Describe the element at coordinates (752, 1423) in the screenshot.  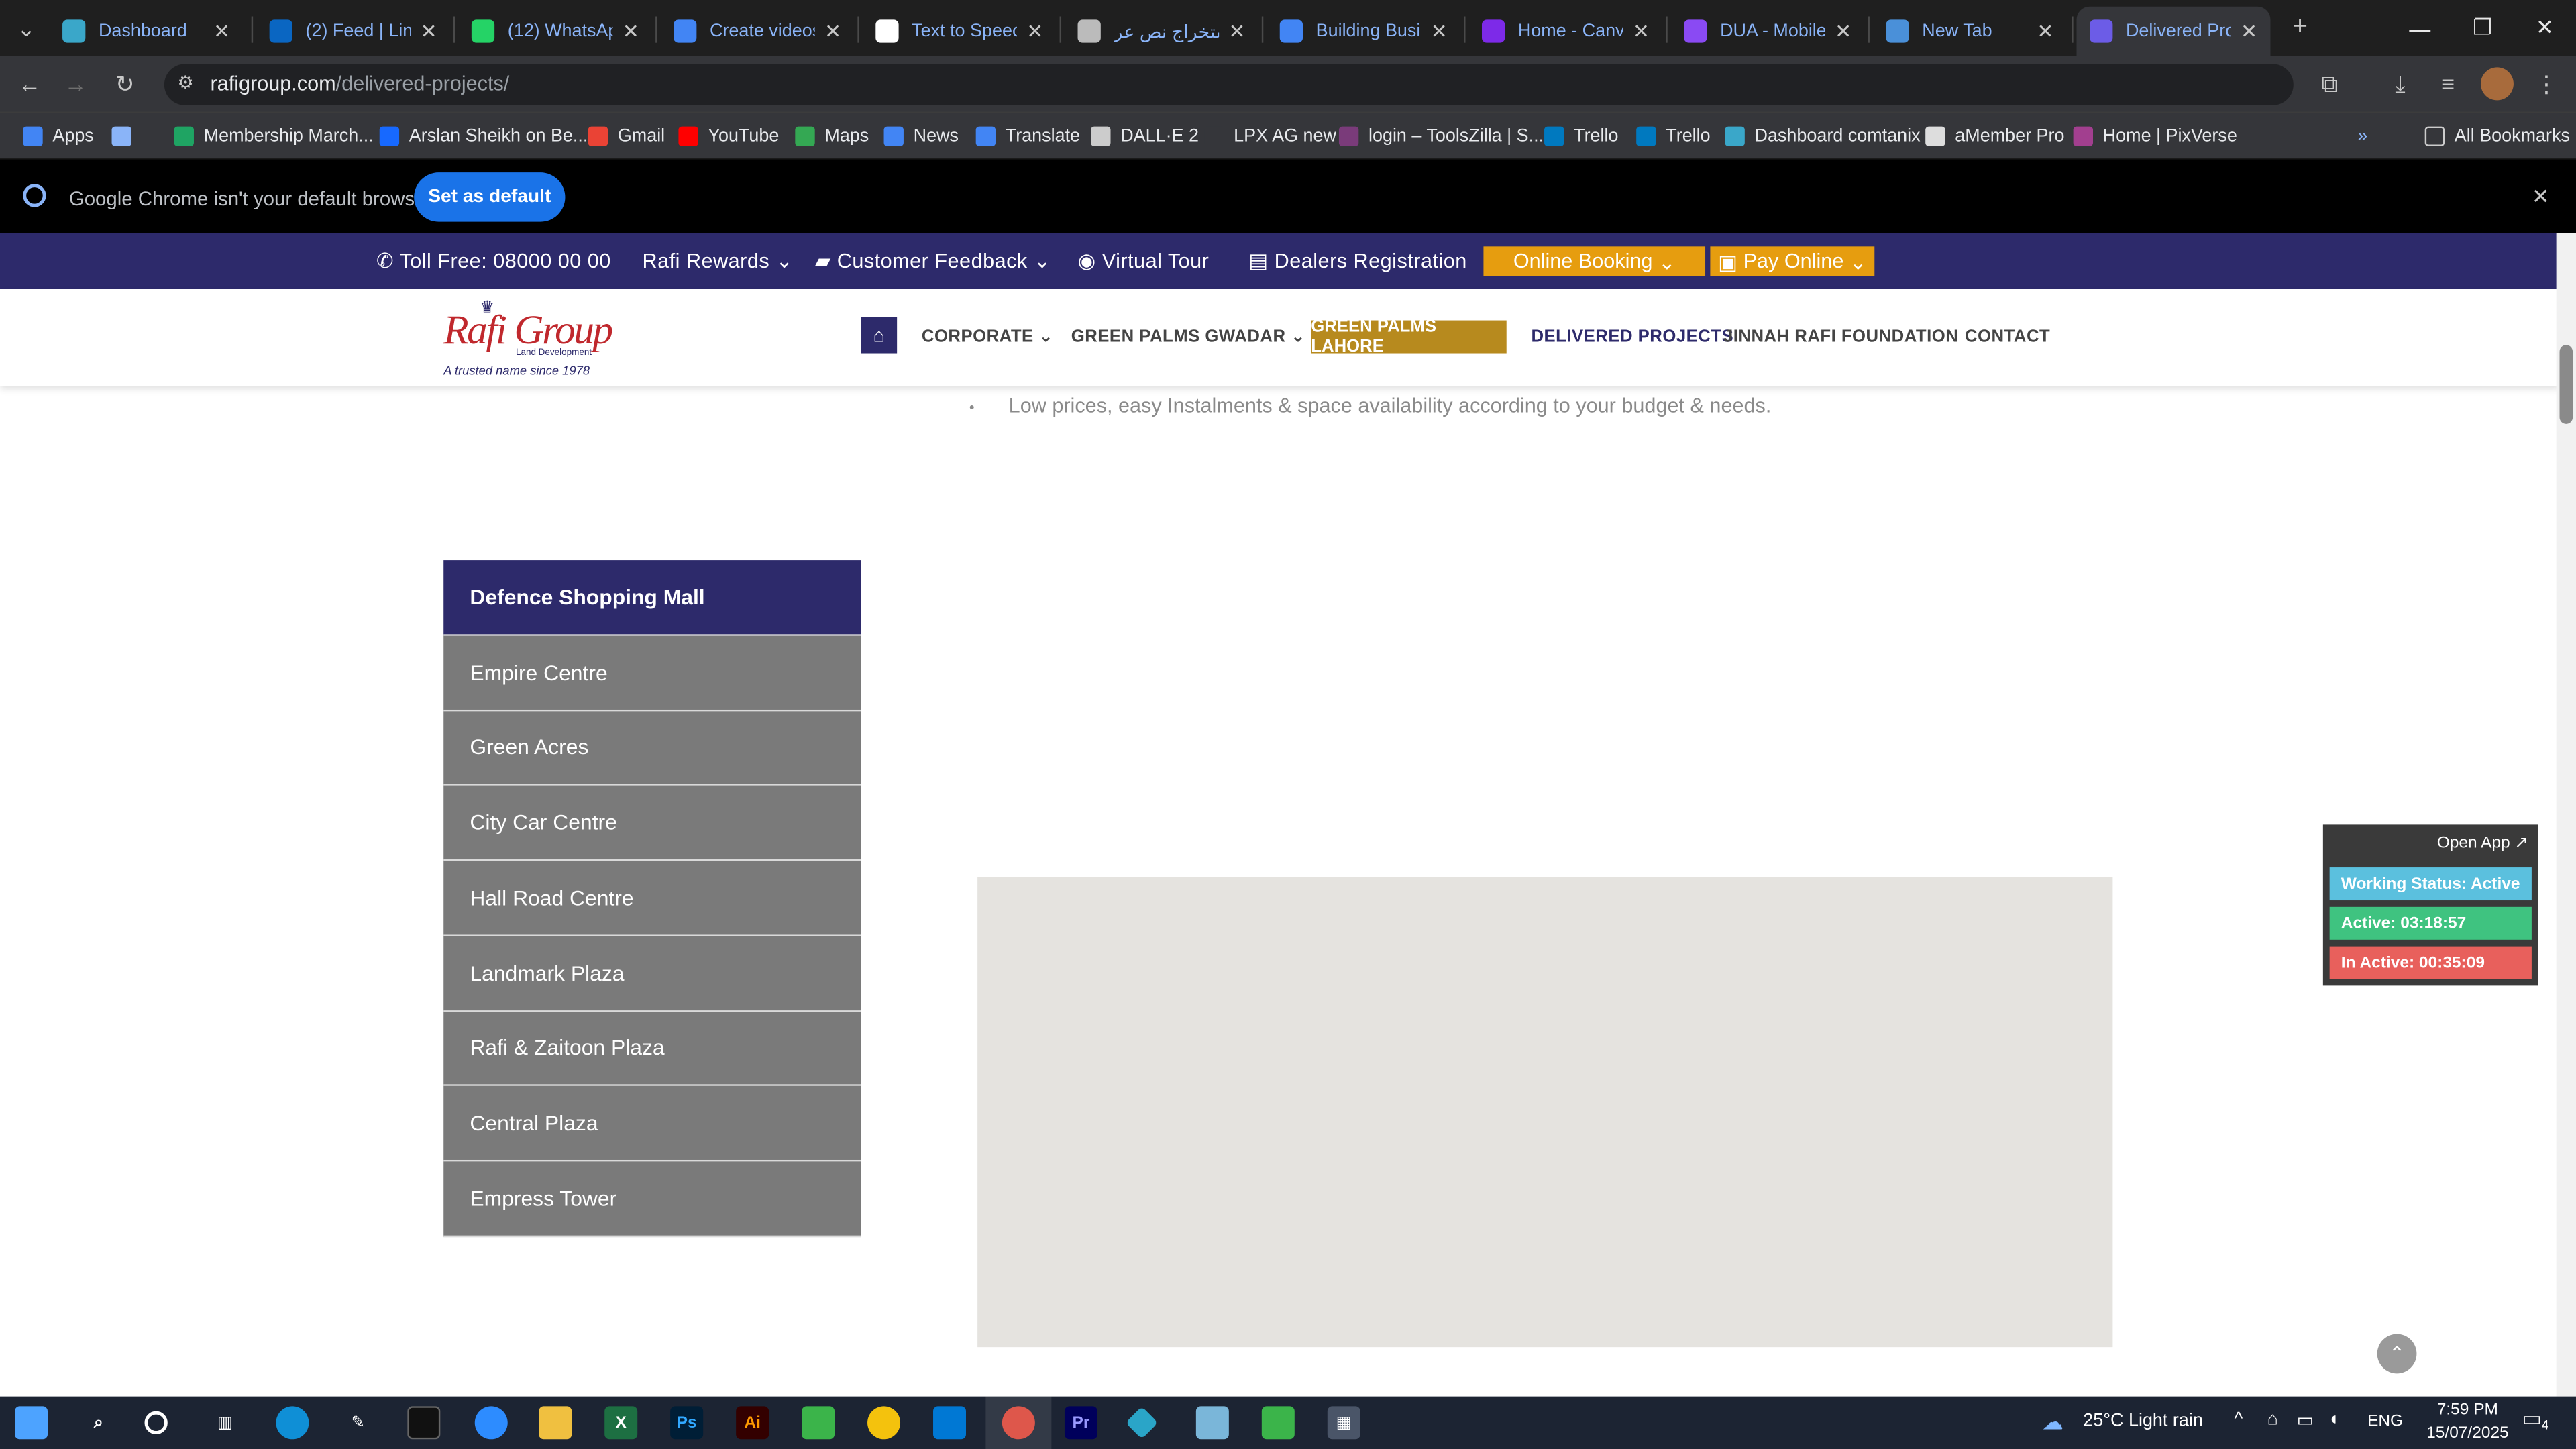
I see `illustrator-icon: Ai` at that location.